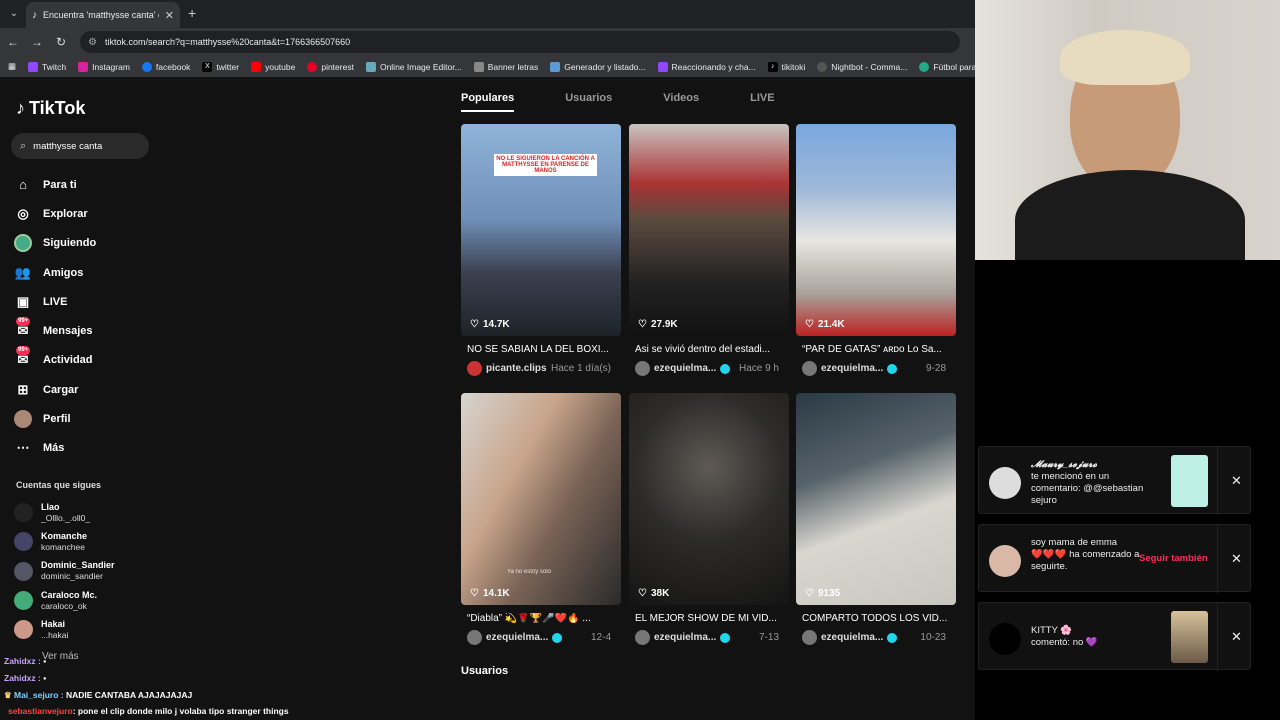  I want to click on video-thumbnail: ♡ 38K, so click(709, 499).